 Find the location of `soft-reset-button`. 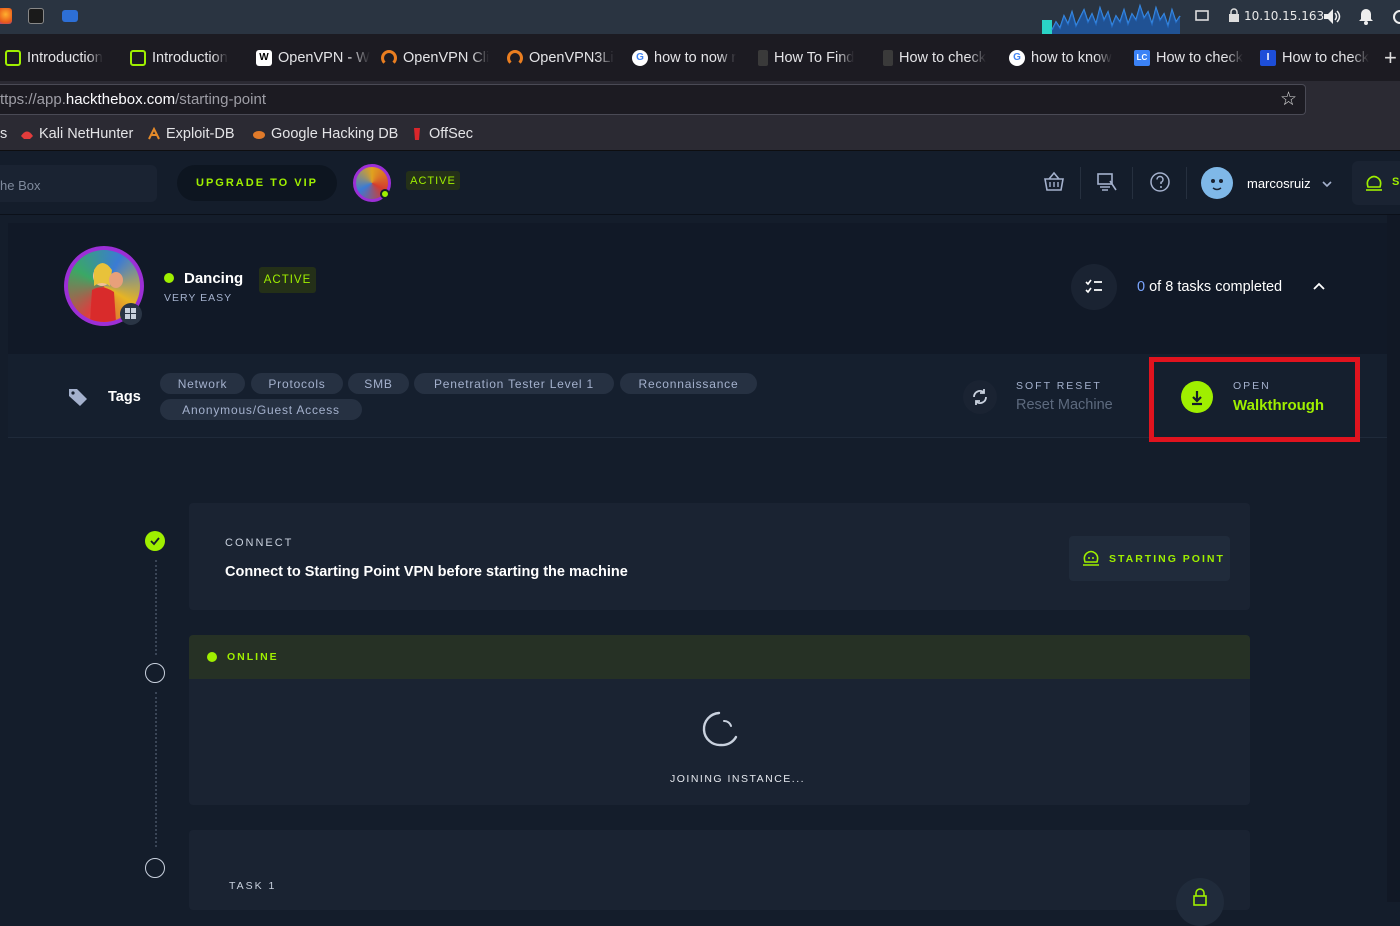

soft-reset-button is located at coordinates (980, 397).